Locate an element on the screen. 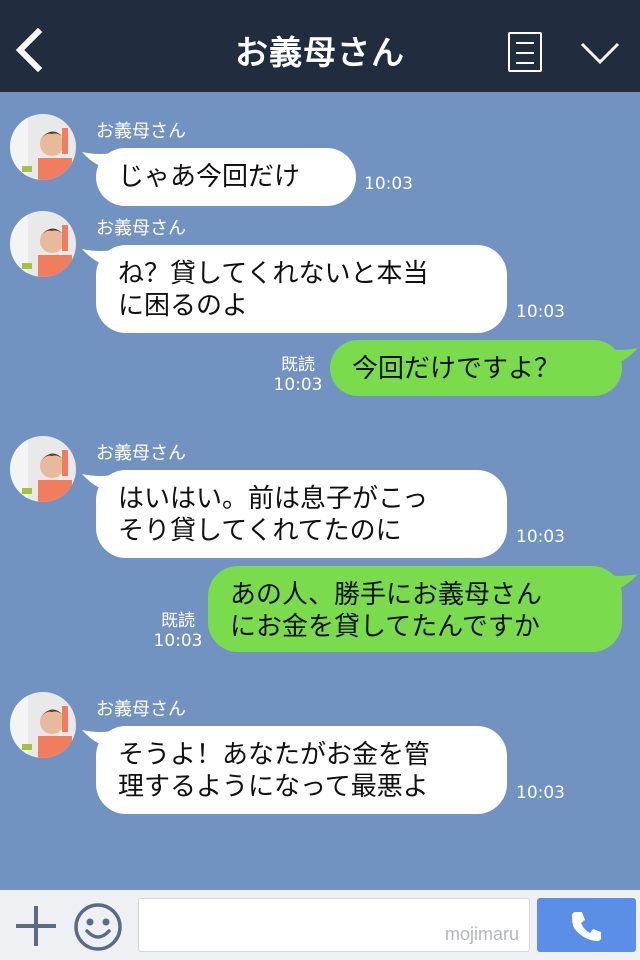 This screenshot has height=960, width=640. chat-header: お義母さん is located at coordinates (320, 46).